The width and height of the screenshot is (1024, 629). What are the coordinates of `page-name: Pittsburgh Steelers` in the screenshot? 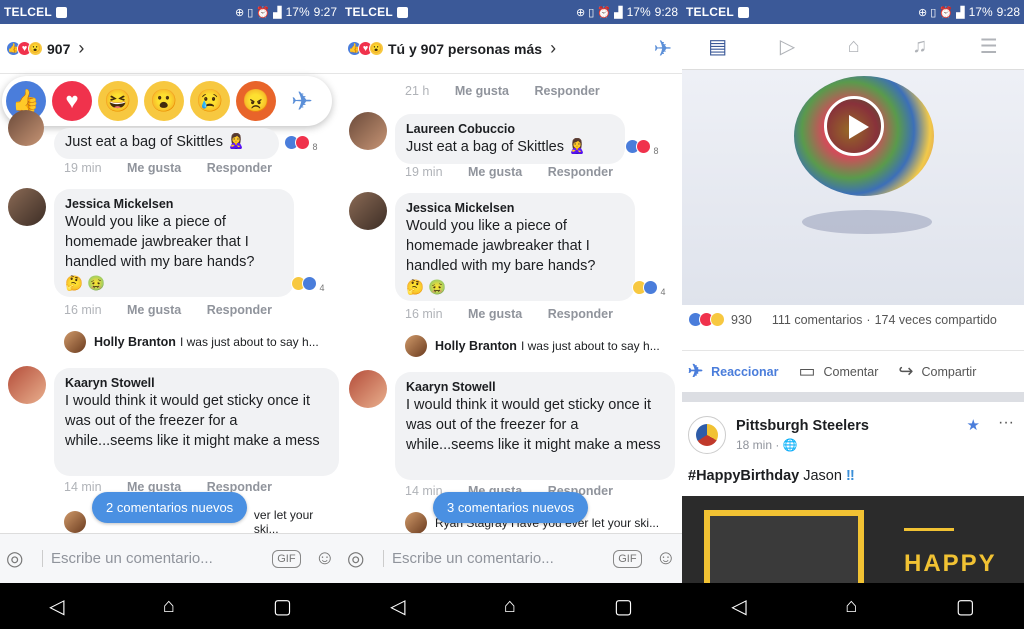 It's located at (802, 426).